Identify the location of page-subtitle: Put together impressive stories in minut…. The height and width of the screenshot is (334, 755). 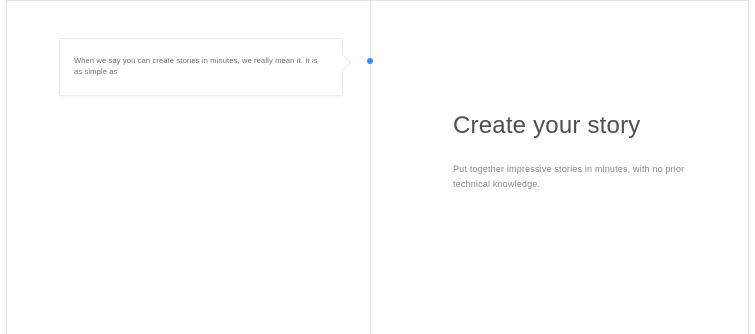
(569, 176).